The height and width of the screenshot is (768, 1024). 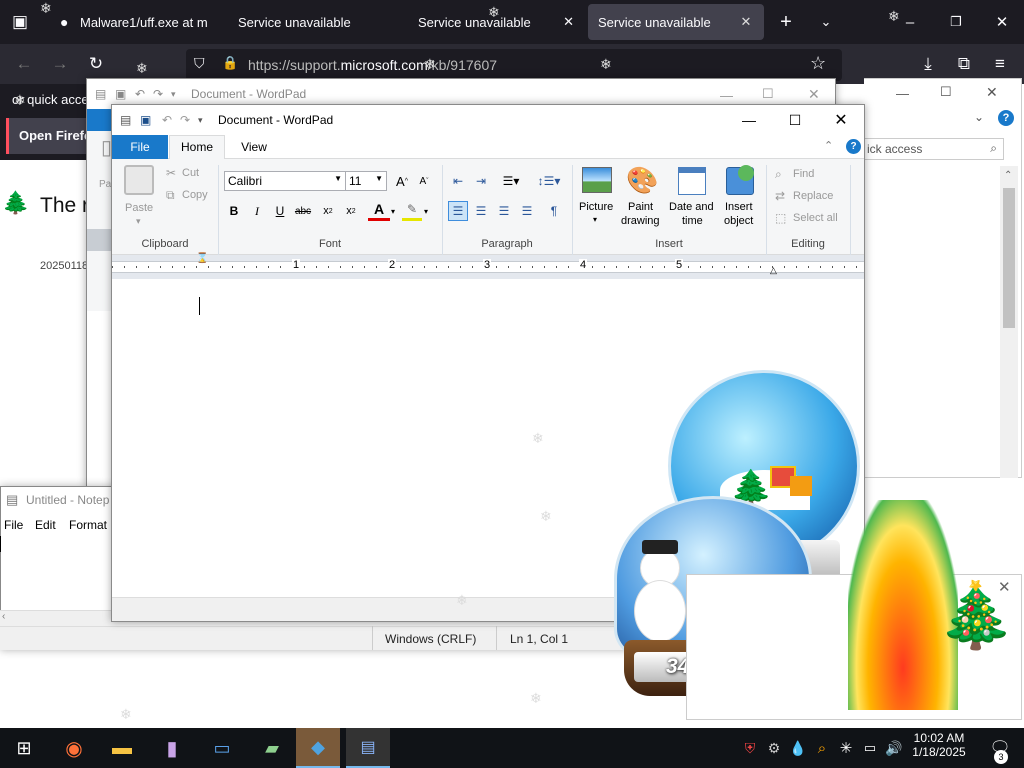 I want to click on scrollbar-thumb, so click(x=1009, y=258).